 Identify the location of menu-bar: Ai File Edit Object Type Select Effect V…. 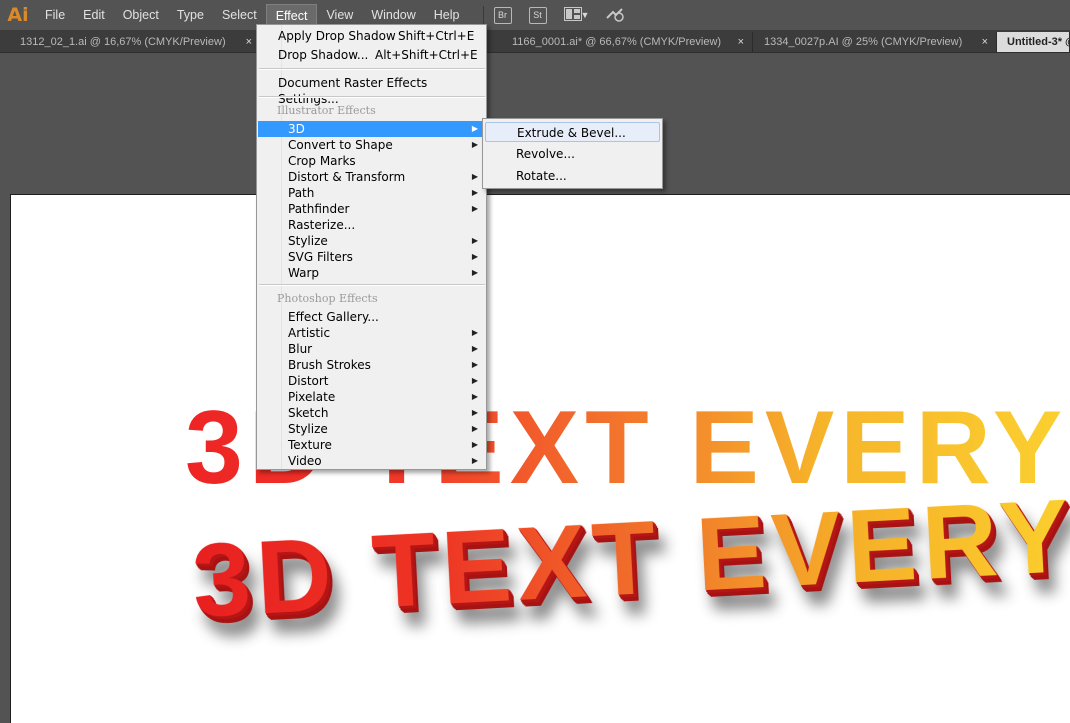
(535, 15).